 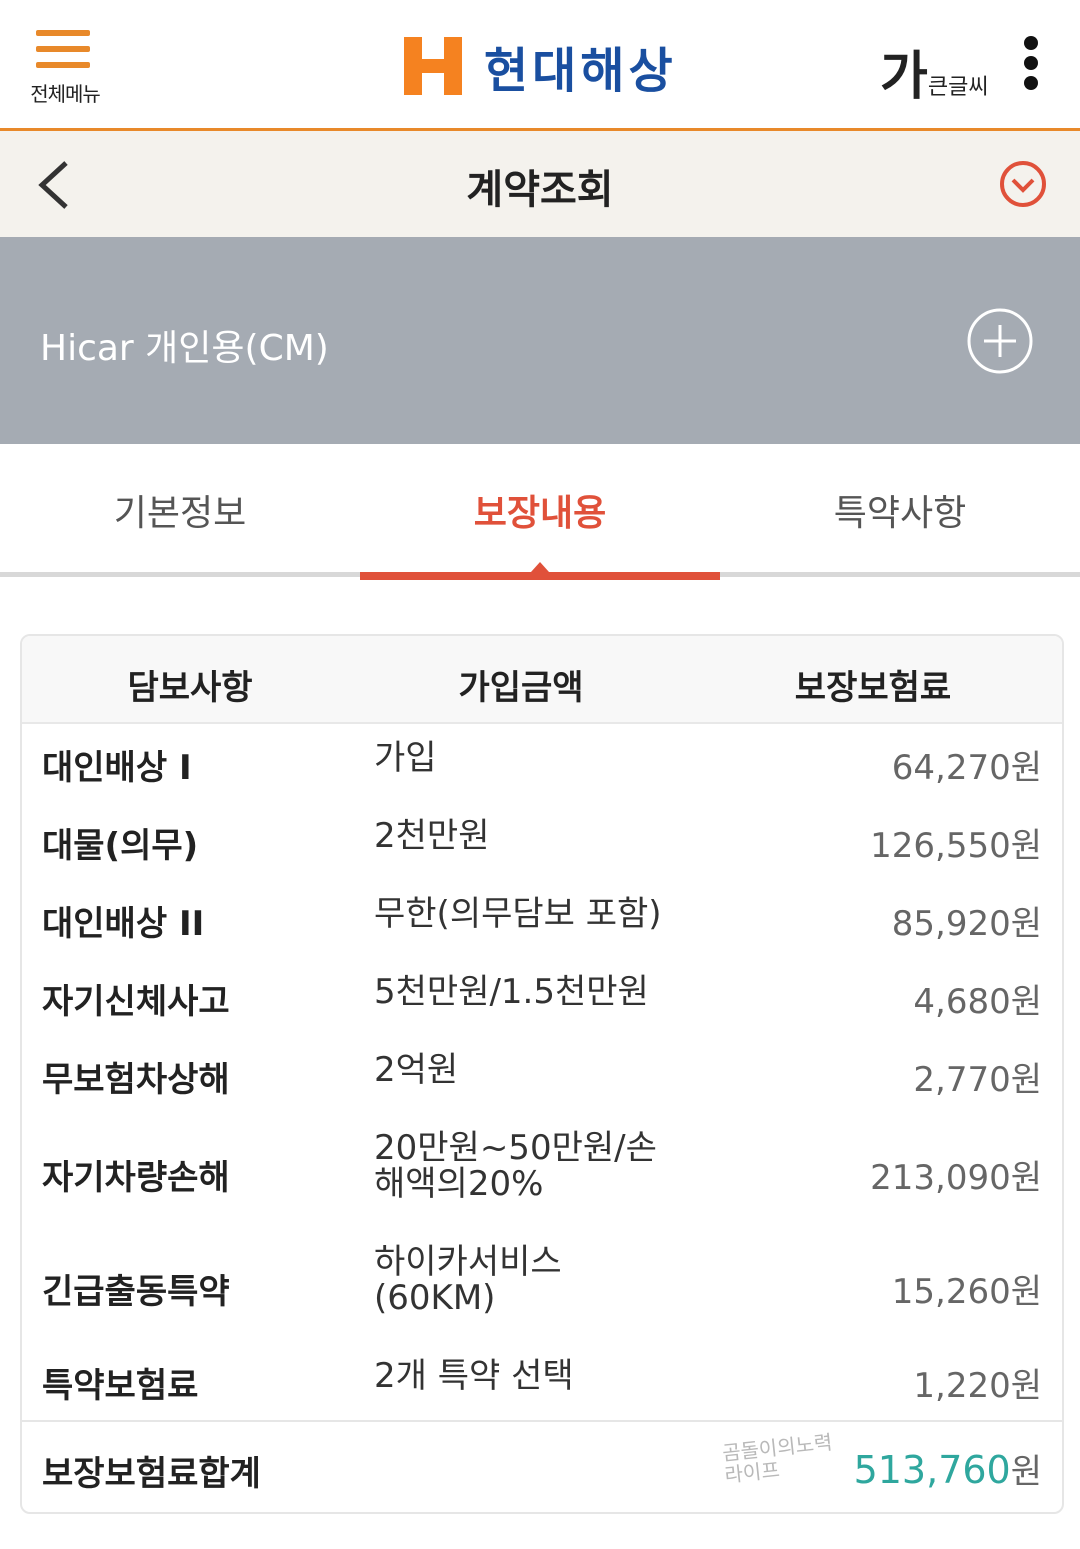 I want to click on total-premium-amount: 513,760, so click(x=932, y=1470).